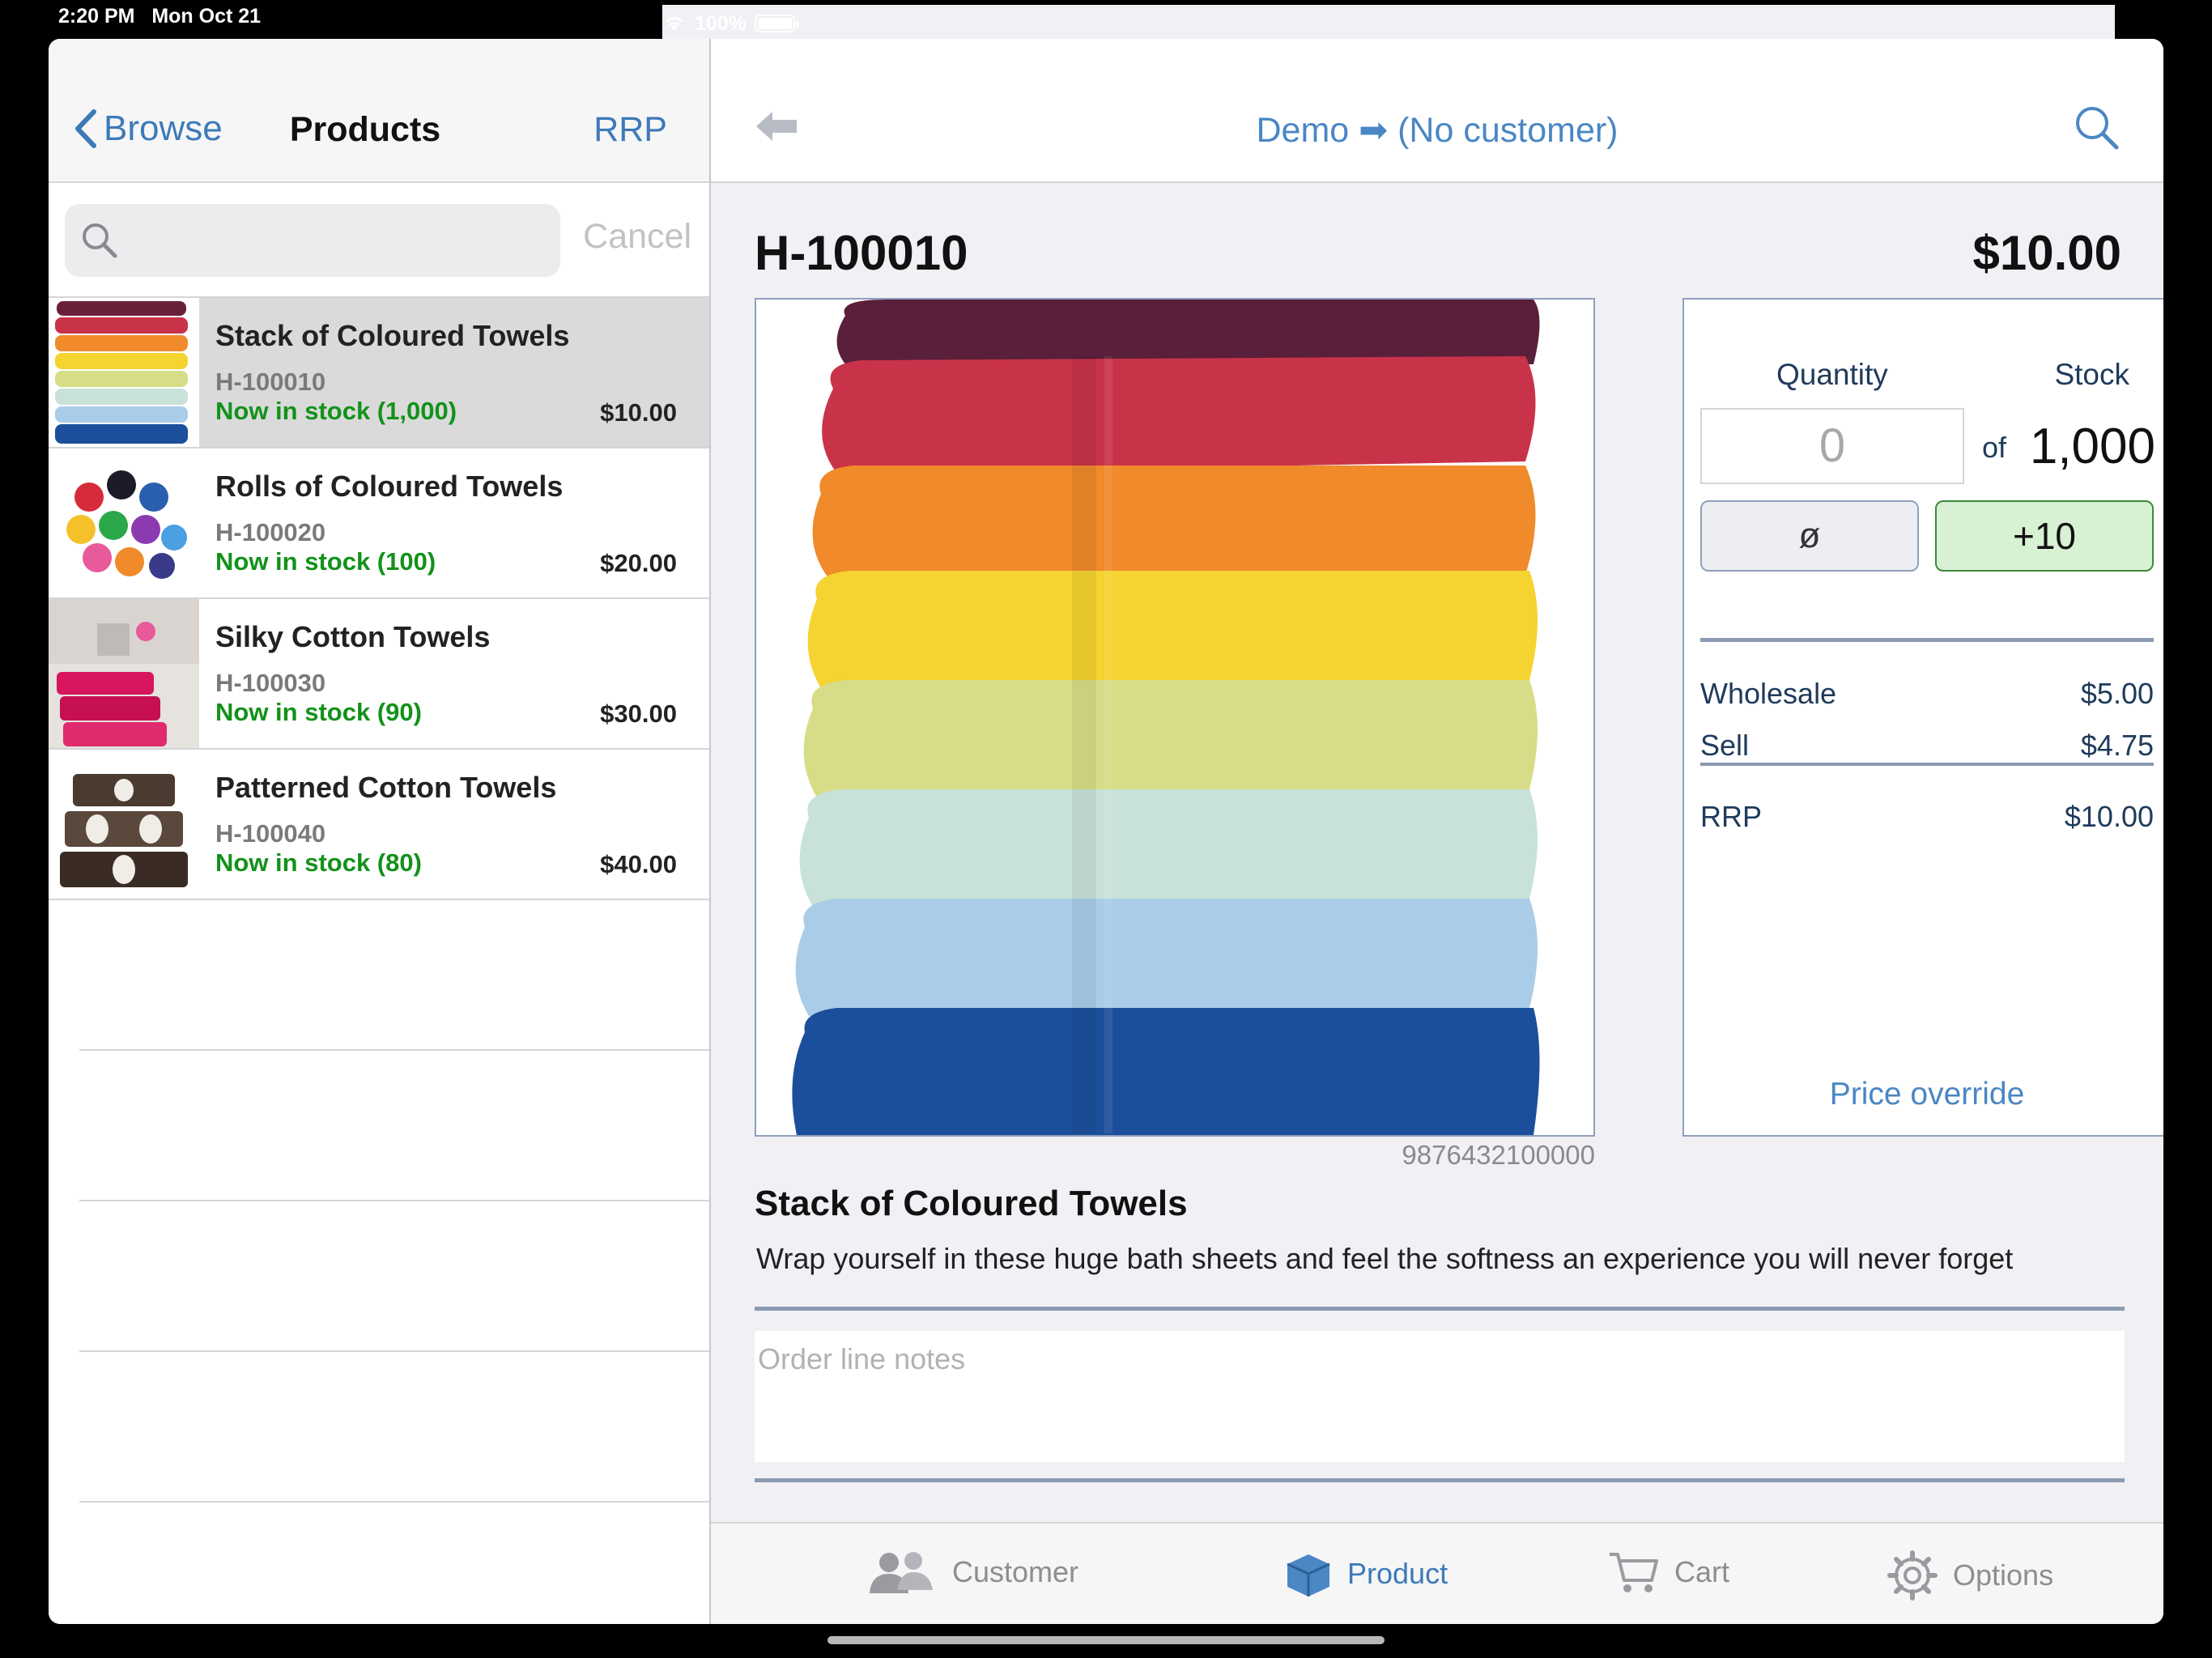  I want to click on wholesale-value: $5.00, so click(2117, 693).